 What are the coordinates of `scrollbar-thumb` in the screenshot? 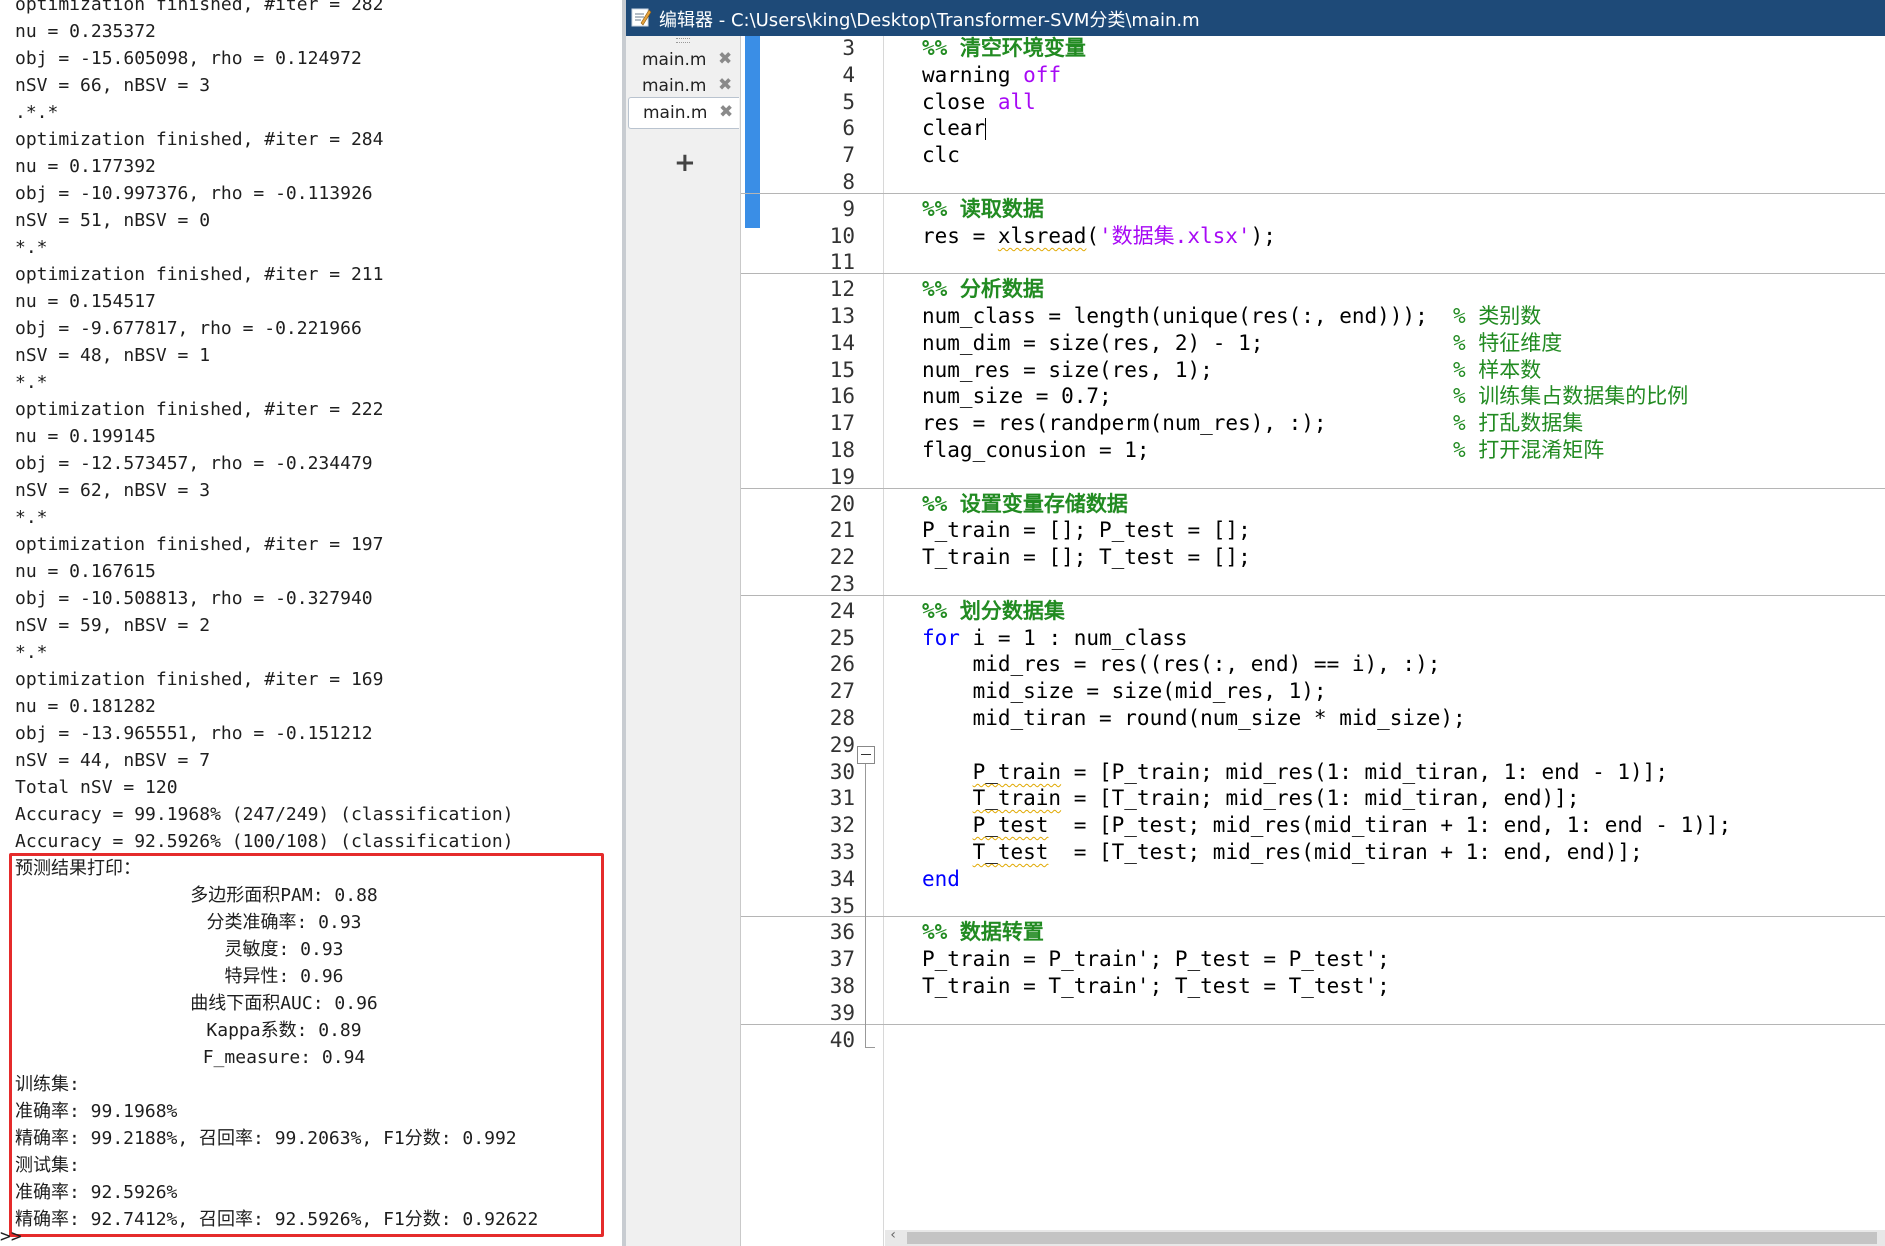 It's located at (1392, 1238).